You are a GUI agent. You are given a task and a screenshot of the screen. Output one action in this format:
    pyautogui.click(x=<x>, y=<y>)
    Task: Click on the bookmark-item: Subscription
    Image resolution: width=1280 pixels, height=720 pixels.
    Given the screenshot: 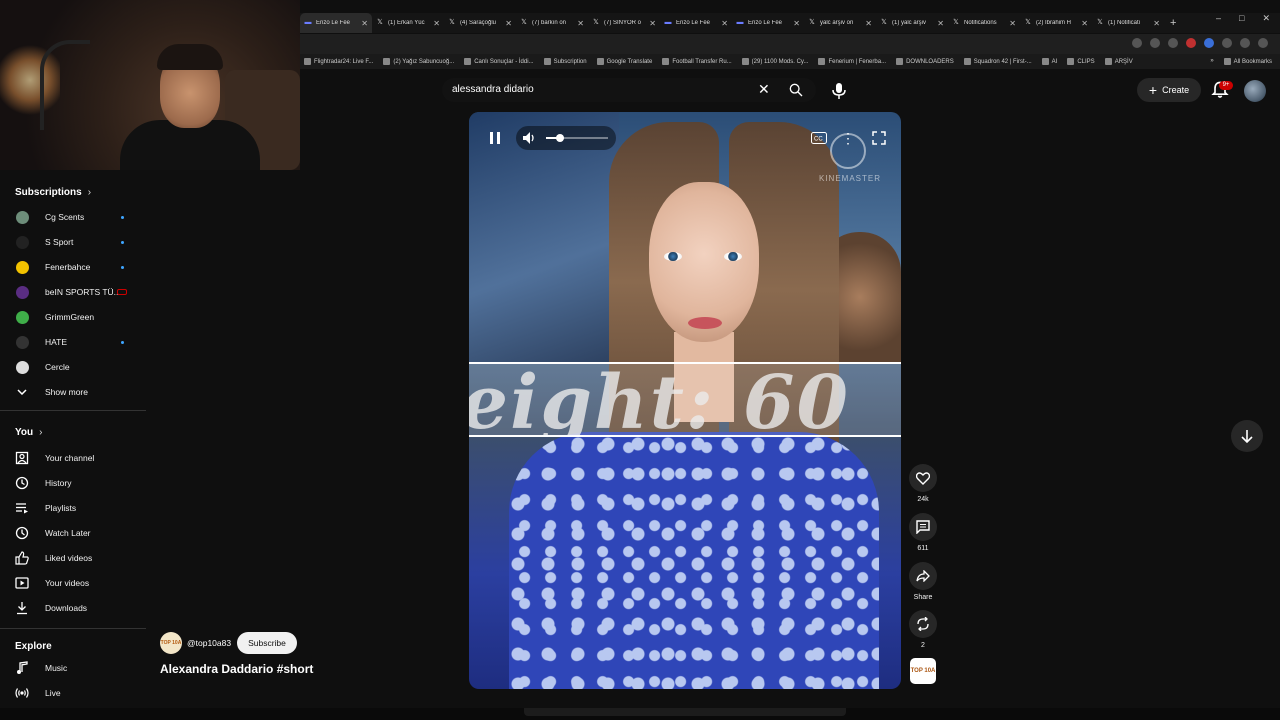 What is the action you would take?
    pyautogui.click(x=565, y=61)
    